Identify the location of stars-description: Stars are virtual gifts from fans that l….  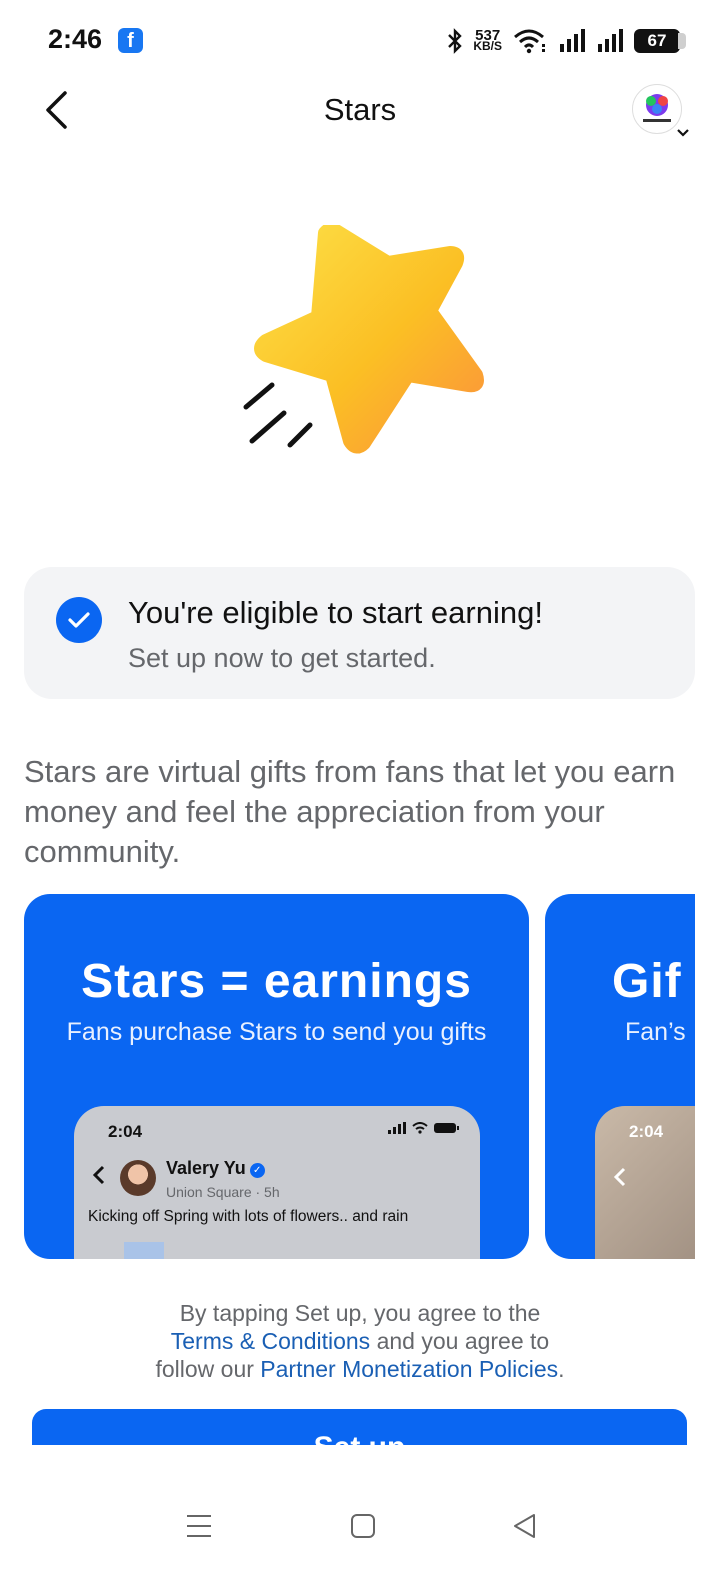
(350, 811).